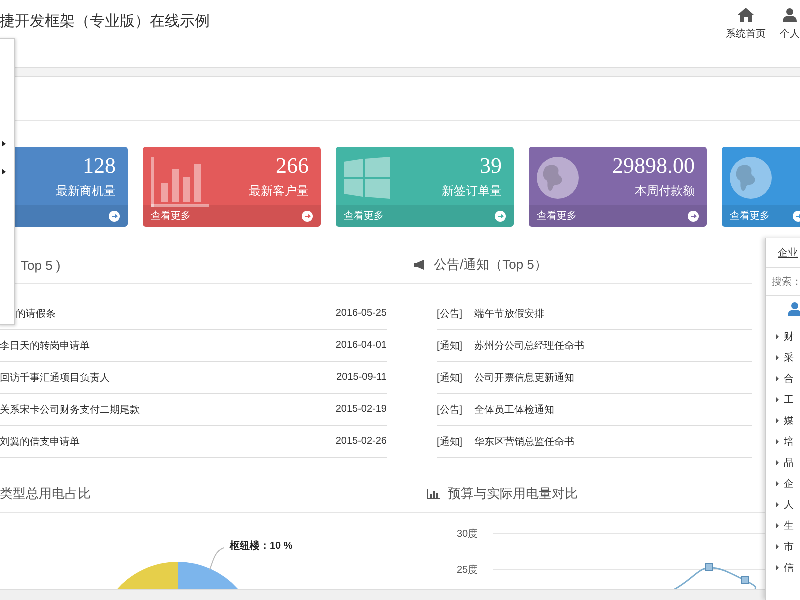  Describe the element at coordinates (524, 377) in the screenshot. I see `notice-title: 公司开票信息更新通知` at that location.